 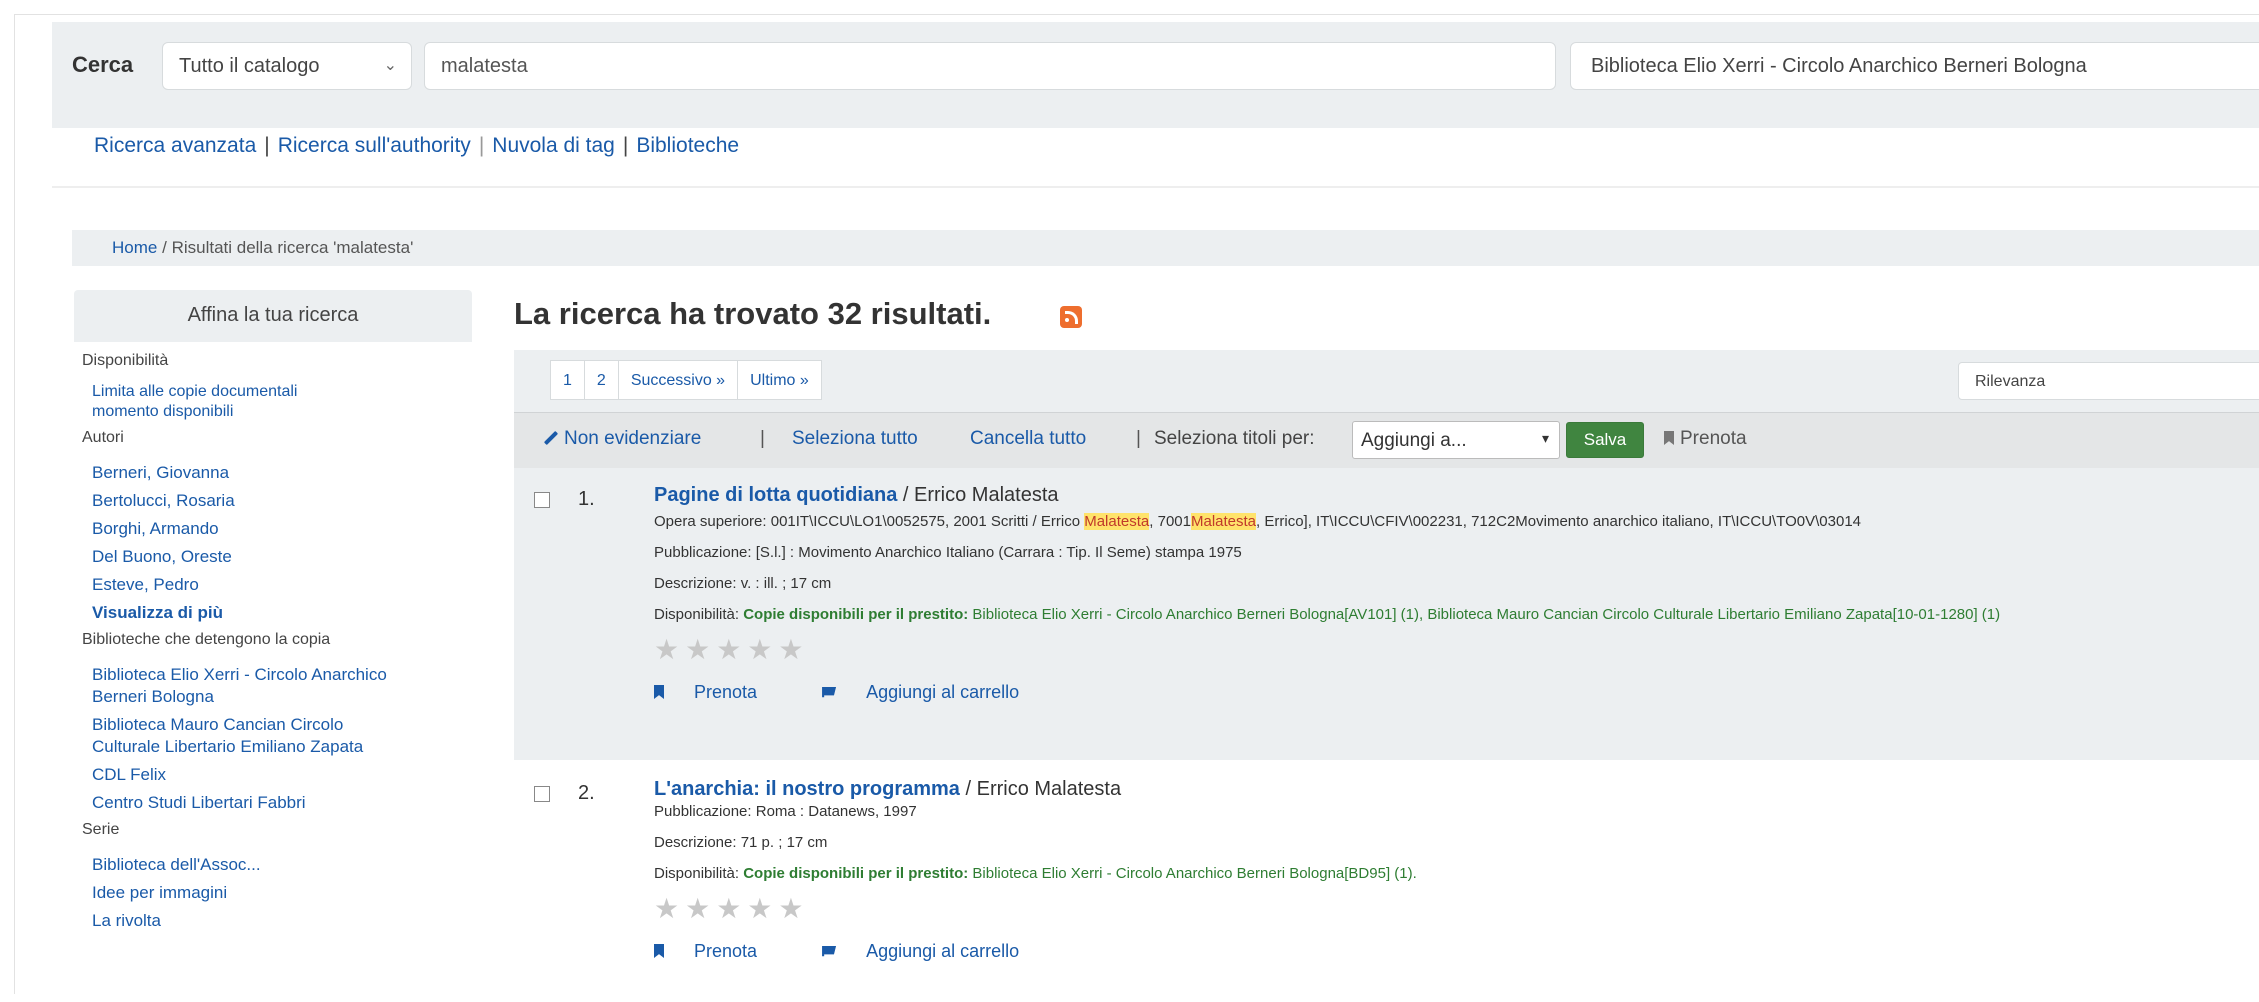 I want to click on facet-item-library: CDL Felix, so click(x=273, y=775).